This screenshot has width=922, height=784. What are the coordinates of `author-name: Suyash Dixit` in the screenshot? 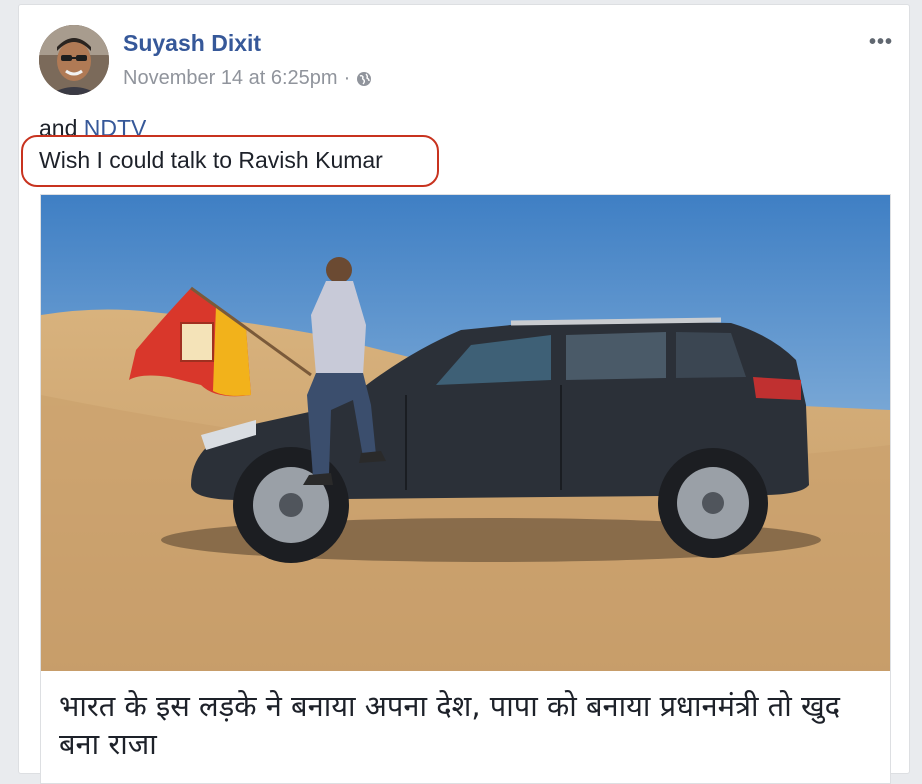 It's located at (192, 43).